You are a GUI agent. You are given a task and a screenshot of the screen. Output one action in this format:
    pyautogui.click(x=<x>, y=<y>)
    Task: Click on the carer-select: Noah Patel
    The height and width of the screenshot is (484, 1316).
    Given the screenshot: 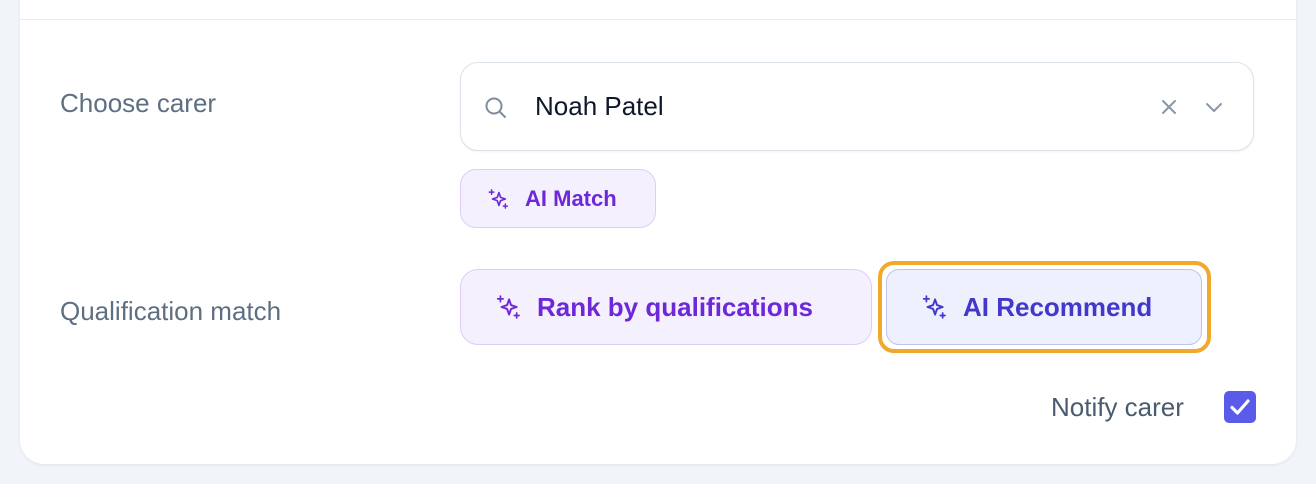 What is the action you would take?
    pyautogui.click(x=857, y=106)
    